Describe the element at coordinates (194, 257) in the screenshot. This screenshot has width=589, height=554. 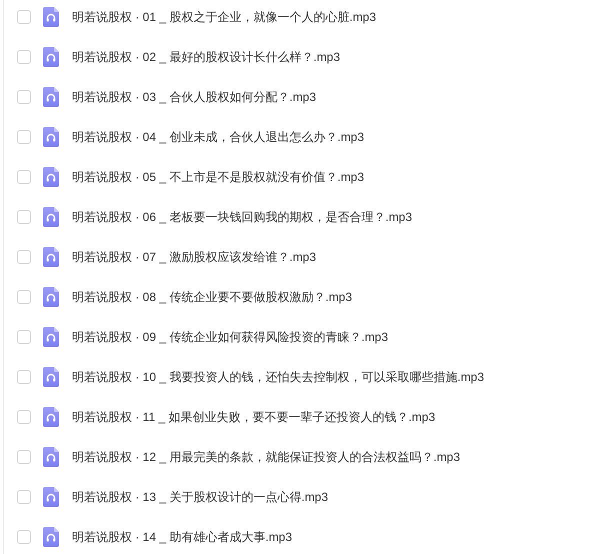
I see `file-name: 明若说股权 · 07 _ 激励股权应该发给谁？.mp3` at that location.